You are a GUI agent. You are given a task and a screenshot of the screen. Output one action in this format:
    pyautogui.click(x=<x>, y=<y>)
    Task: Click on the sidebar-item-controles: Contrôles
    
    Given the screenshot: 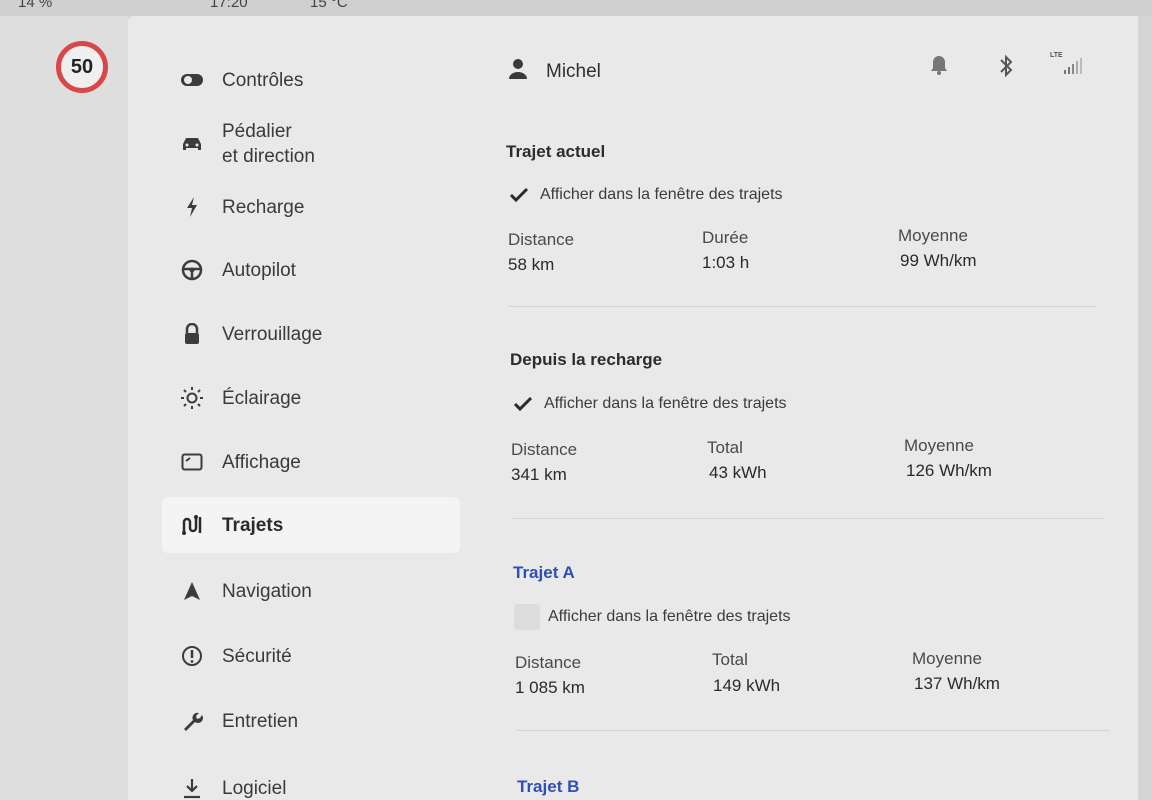 What is the action you would take?
    pyautogui.click(x=311, y=80)
    